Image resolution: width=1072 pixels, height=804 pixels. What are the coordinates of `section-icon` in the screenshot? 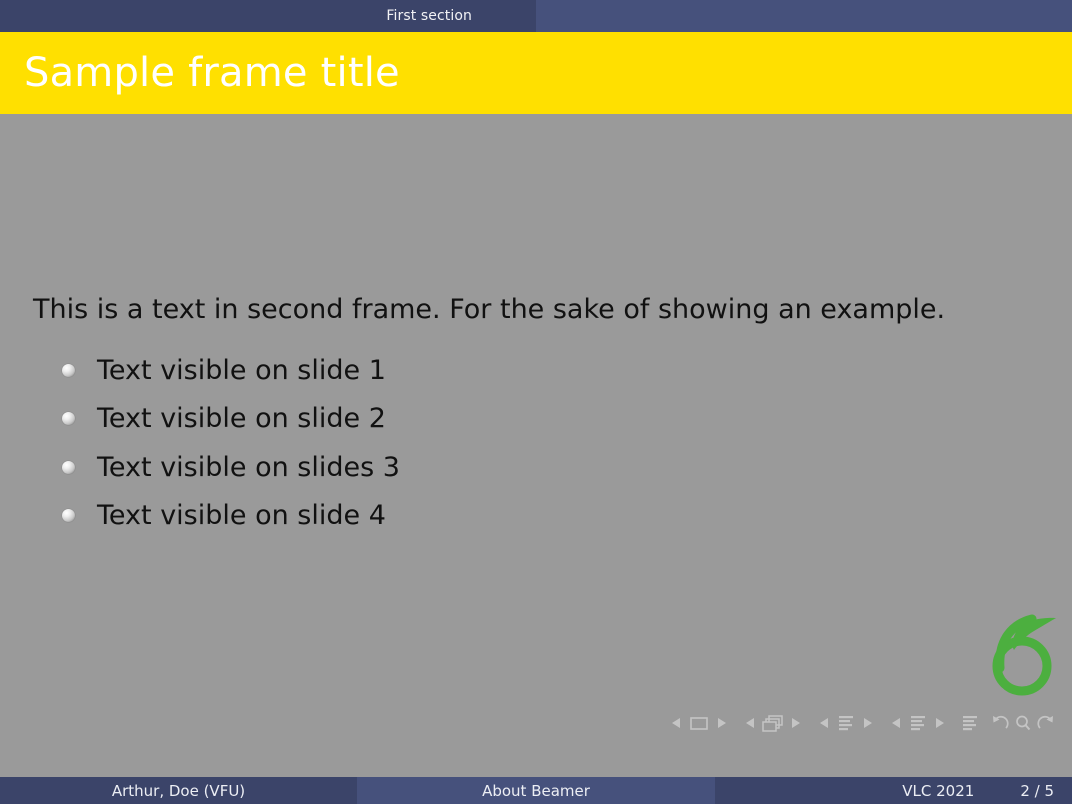 It's located at (918, 723).